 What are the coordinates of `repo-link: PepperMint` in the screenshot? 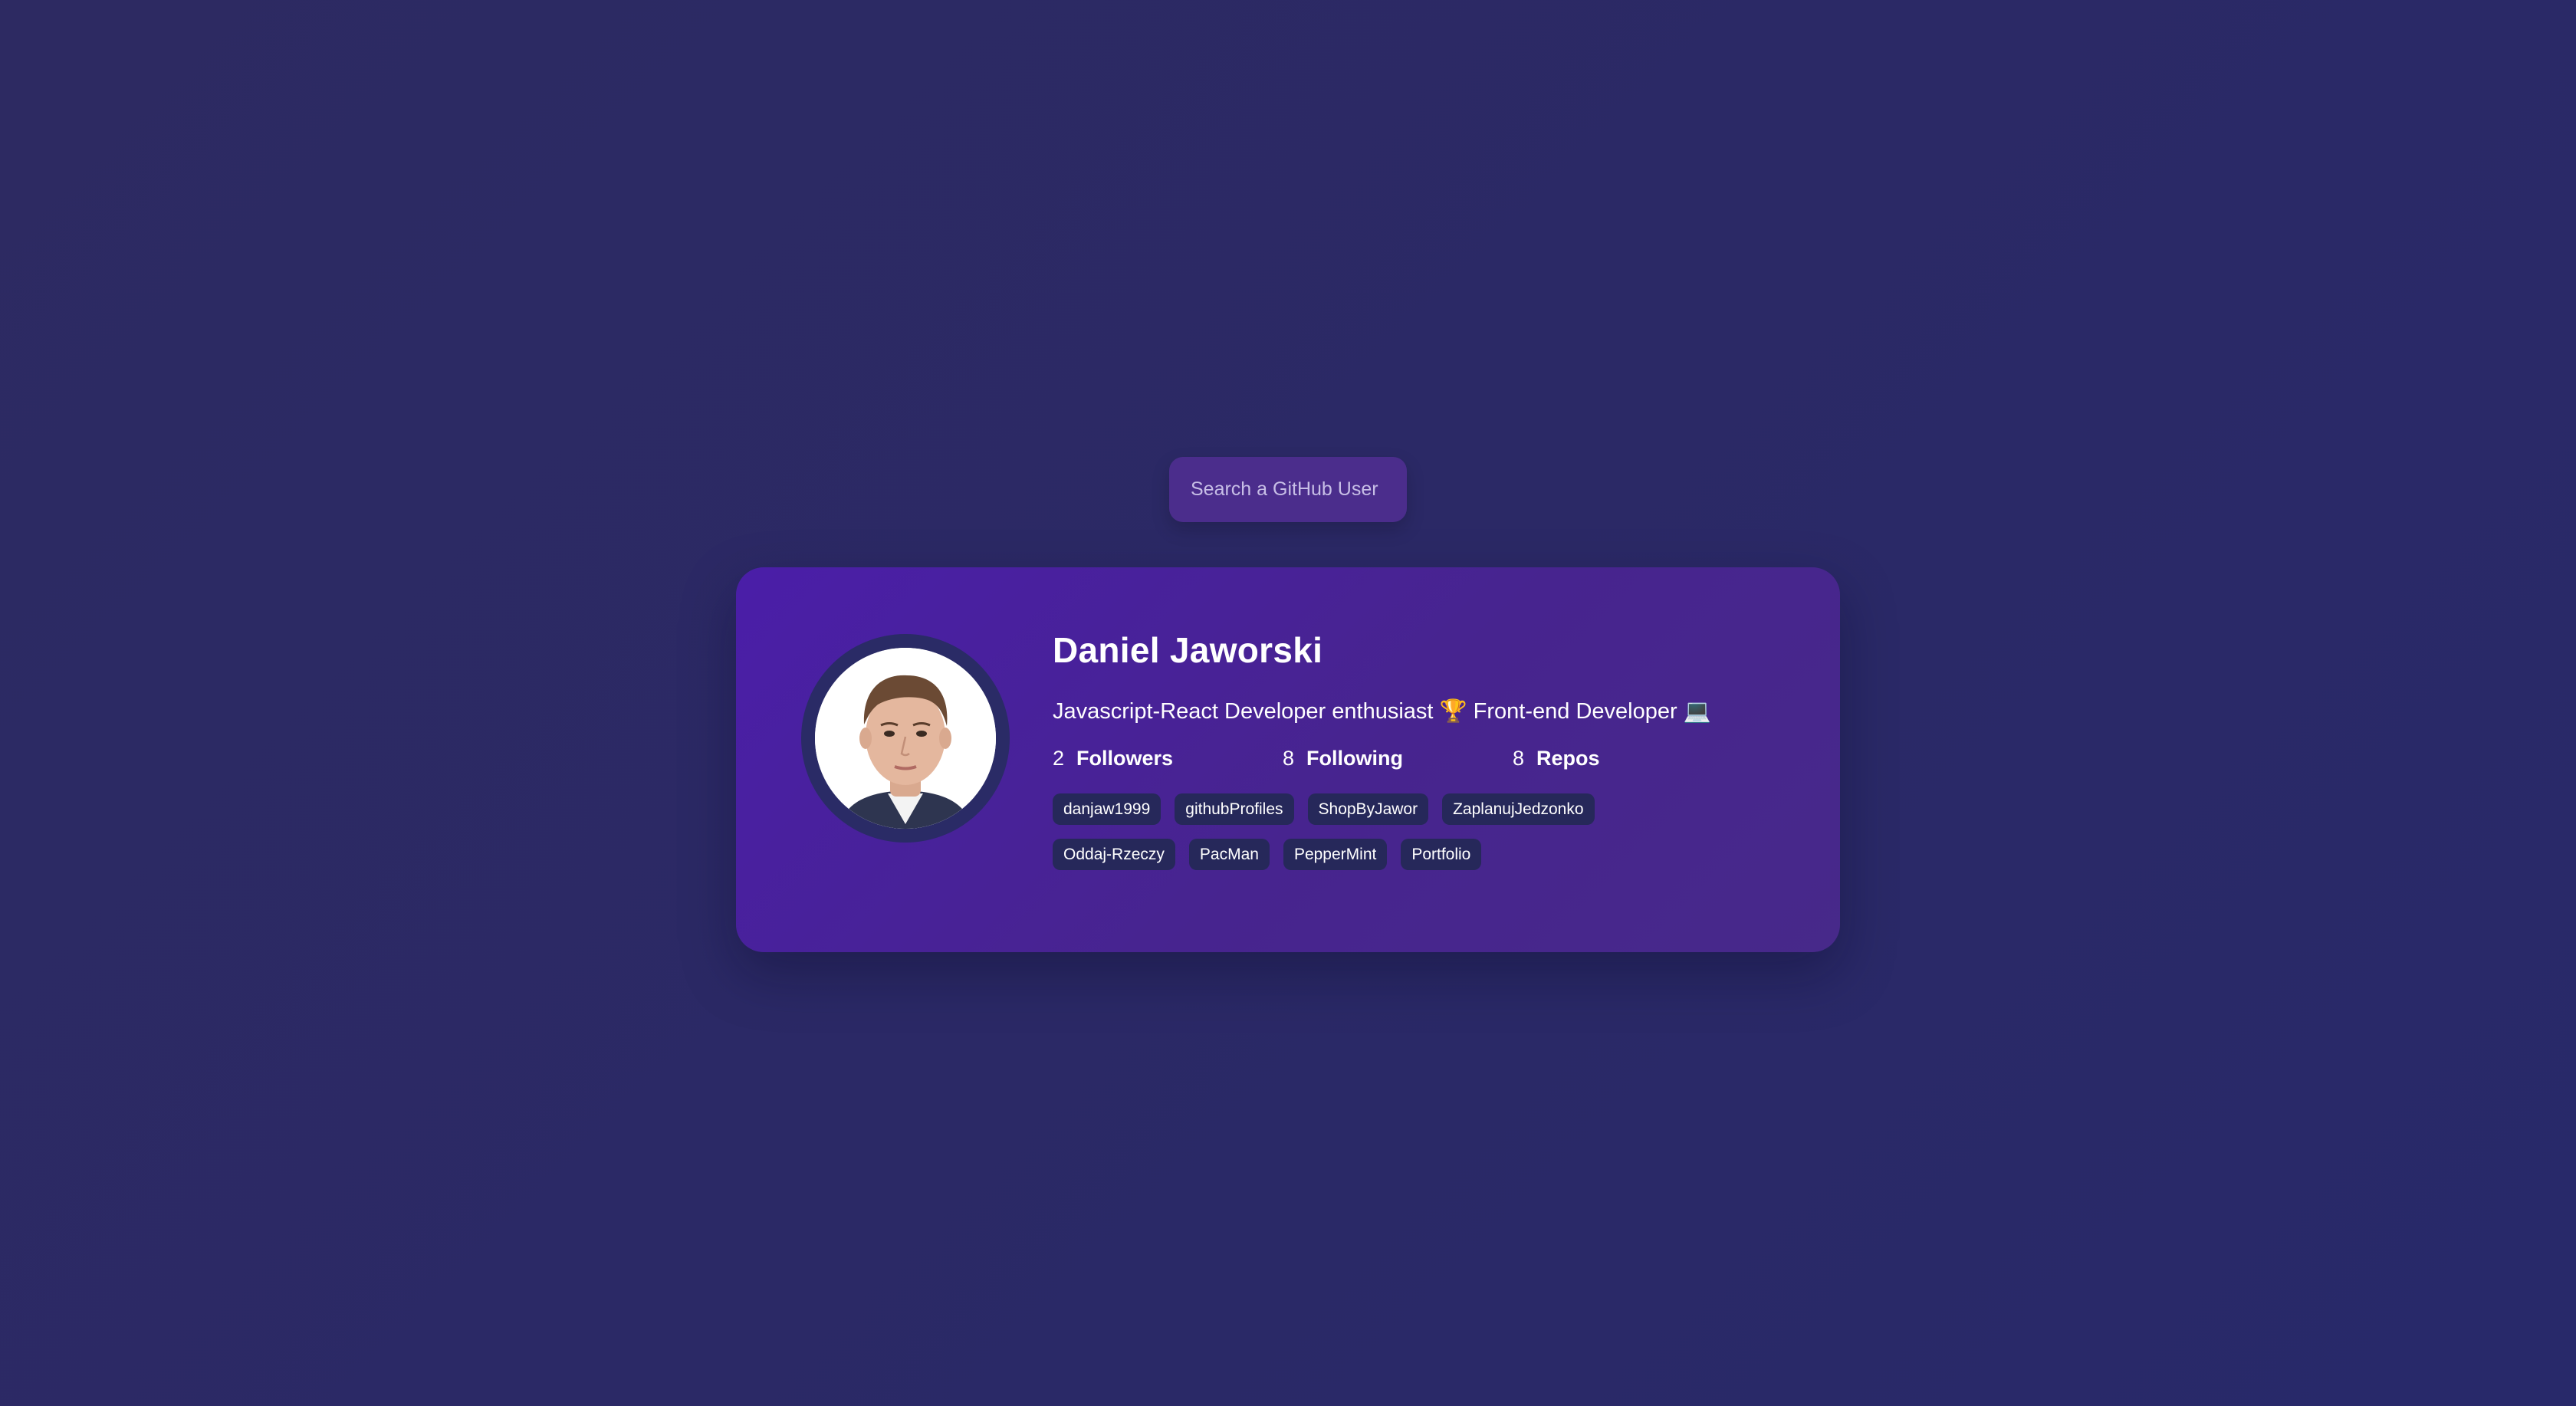 It's located at (1336, 854).